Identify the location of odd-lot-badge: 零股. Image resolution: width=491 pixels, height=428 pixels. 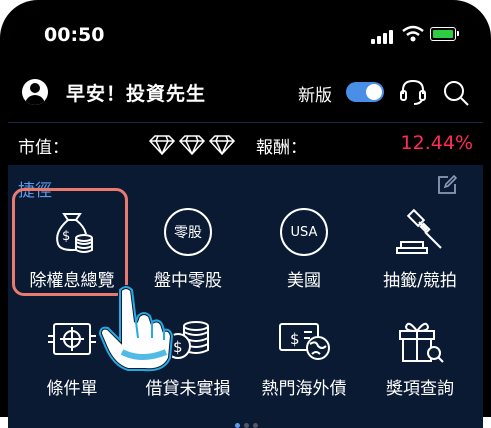
(188, 232).